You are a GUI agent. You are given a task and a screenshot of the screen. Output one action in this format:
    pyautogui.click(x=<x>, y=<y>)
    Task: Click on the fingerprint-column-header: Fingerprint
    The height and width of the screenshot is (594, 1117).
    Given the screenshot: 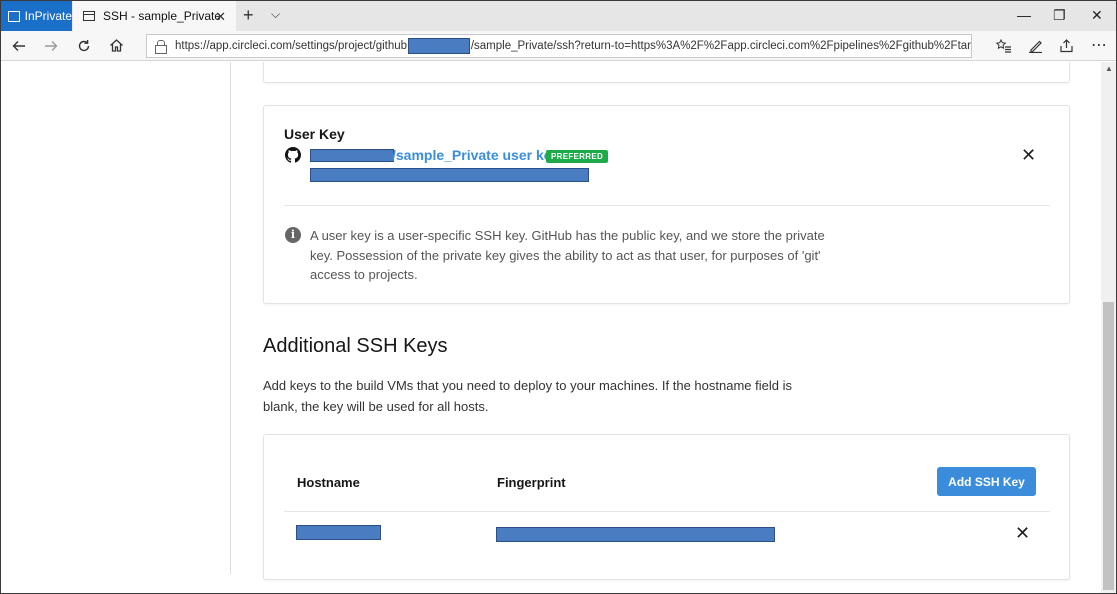 What is the action you would take?
    pyautogui.click(x=531, y=482)
    